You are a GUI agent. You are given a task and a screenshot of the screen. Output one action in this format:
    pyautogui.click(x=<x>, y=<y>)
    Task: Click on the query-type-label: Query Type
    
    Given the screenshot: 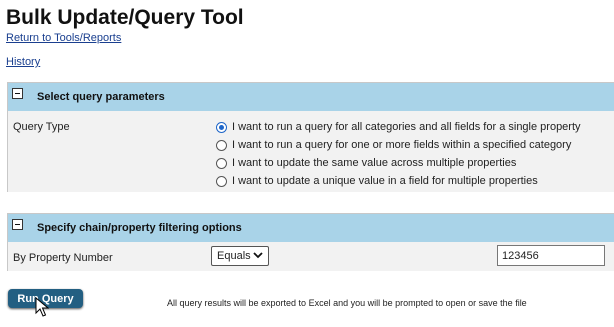 What is the action you would take?
    pyautogui.click(x=41, y=127)
    